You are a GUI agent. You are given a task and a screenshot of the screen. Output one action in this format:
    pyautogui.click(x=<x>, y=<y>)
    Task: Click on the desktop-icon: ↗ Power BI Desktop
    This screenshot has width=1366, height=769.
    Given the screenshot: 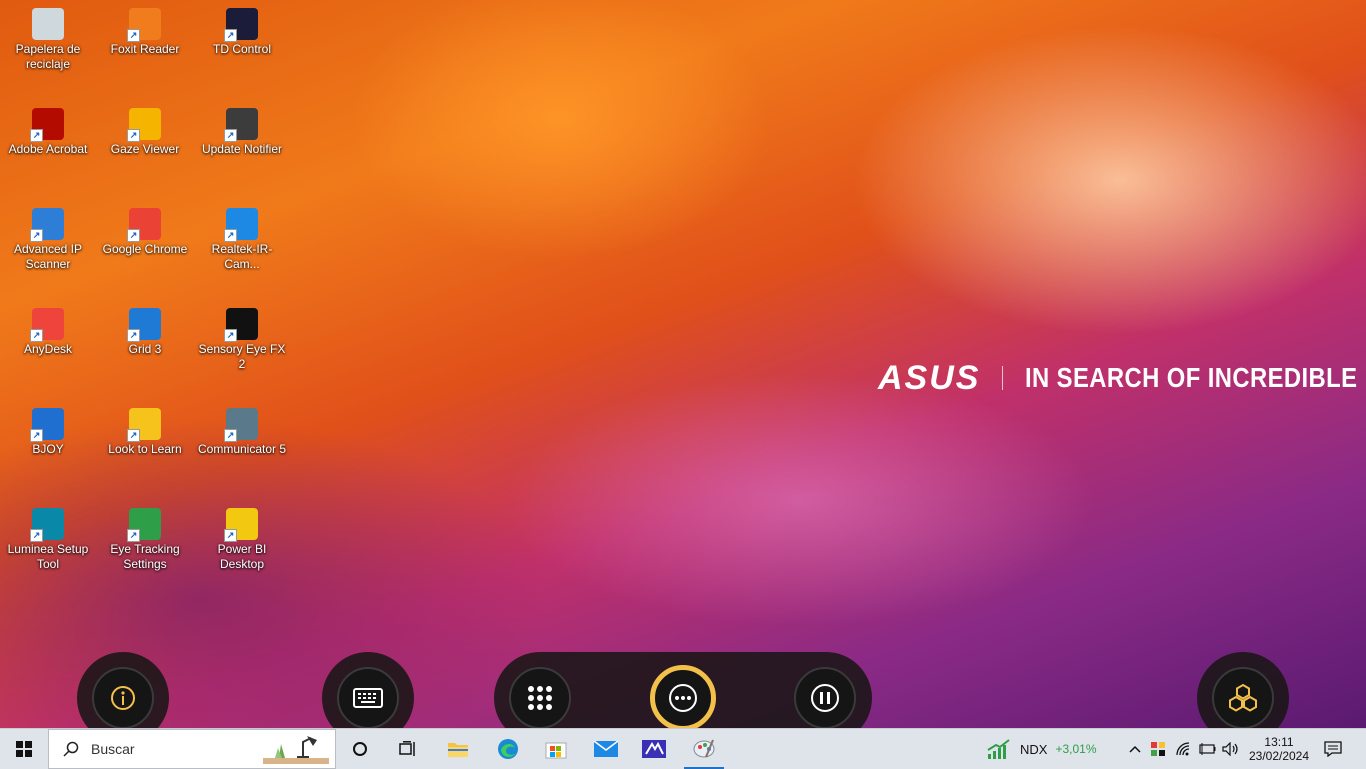 What is the action you would take?
    pyautogui.click(x=242, y=545)
    